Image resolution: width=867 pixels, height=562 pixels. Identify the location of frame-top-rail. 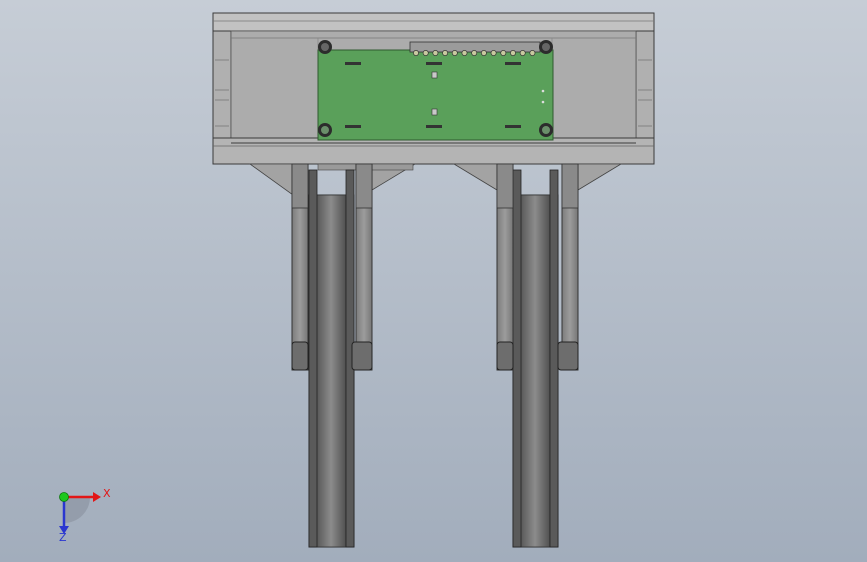
(433, 22).